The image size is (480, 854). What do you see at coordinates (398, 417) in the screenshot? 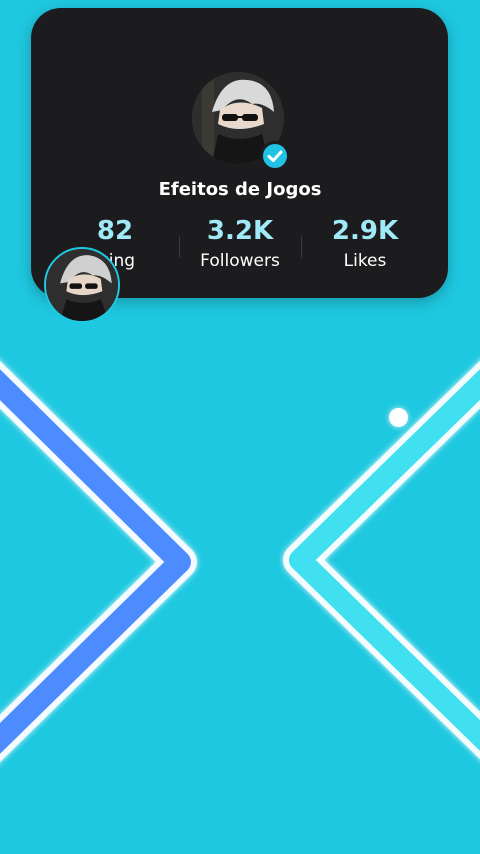
I see `white-ball` at bounding box center [398, 417].